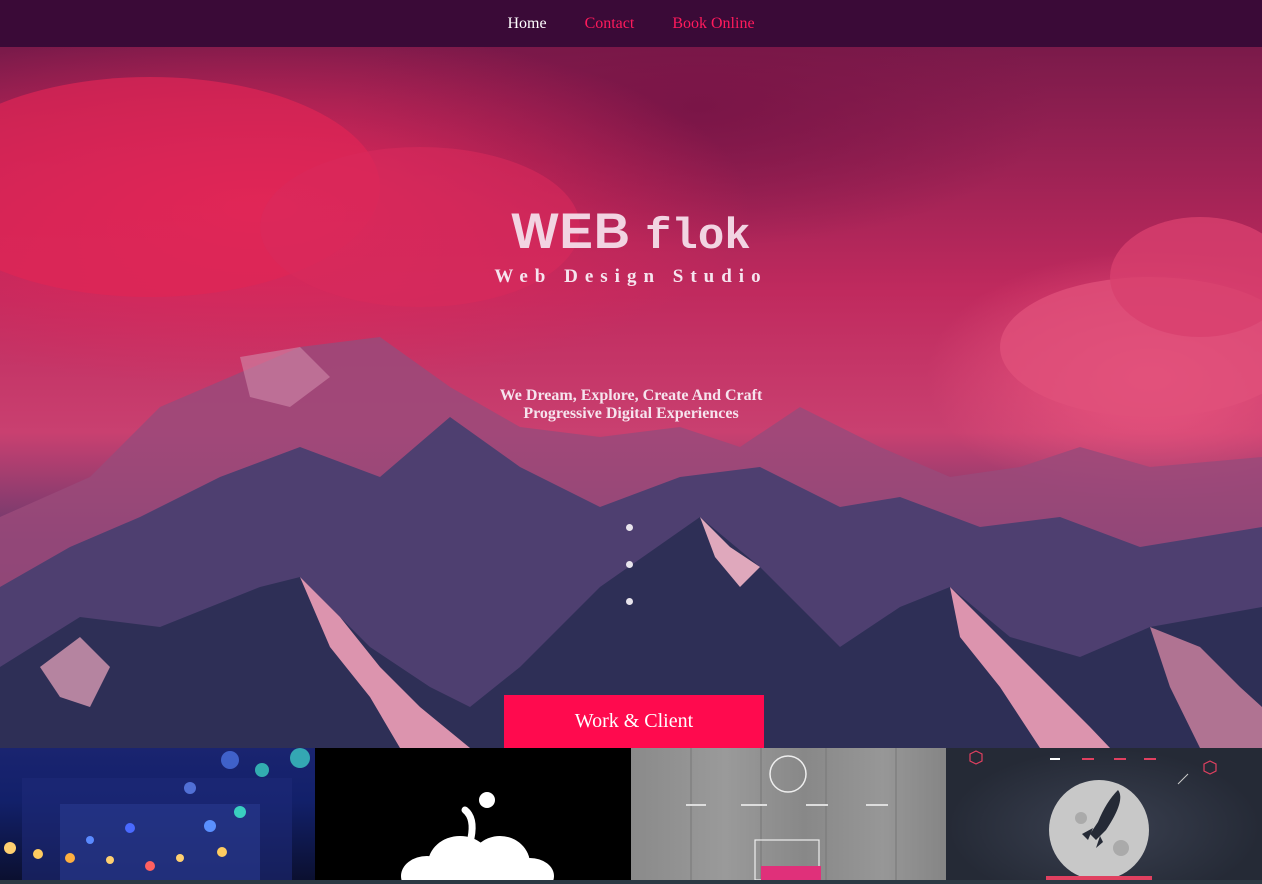  Describe the element at coordinates (713, 24) in the screenshot. I see `nav-book-online-link: Book Online` at that location.